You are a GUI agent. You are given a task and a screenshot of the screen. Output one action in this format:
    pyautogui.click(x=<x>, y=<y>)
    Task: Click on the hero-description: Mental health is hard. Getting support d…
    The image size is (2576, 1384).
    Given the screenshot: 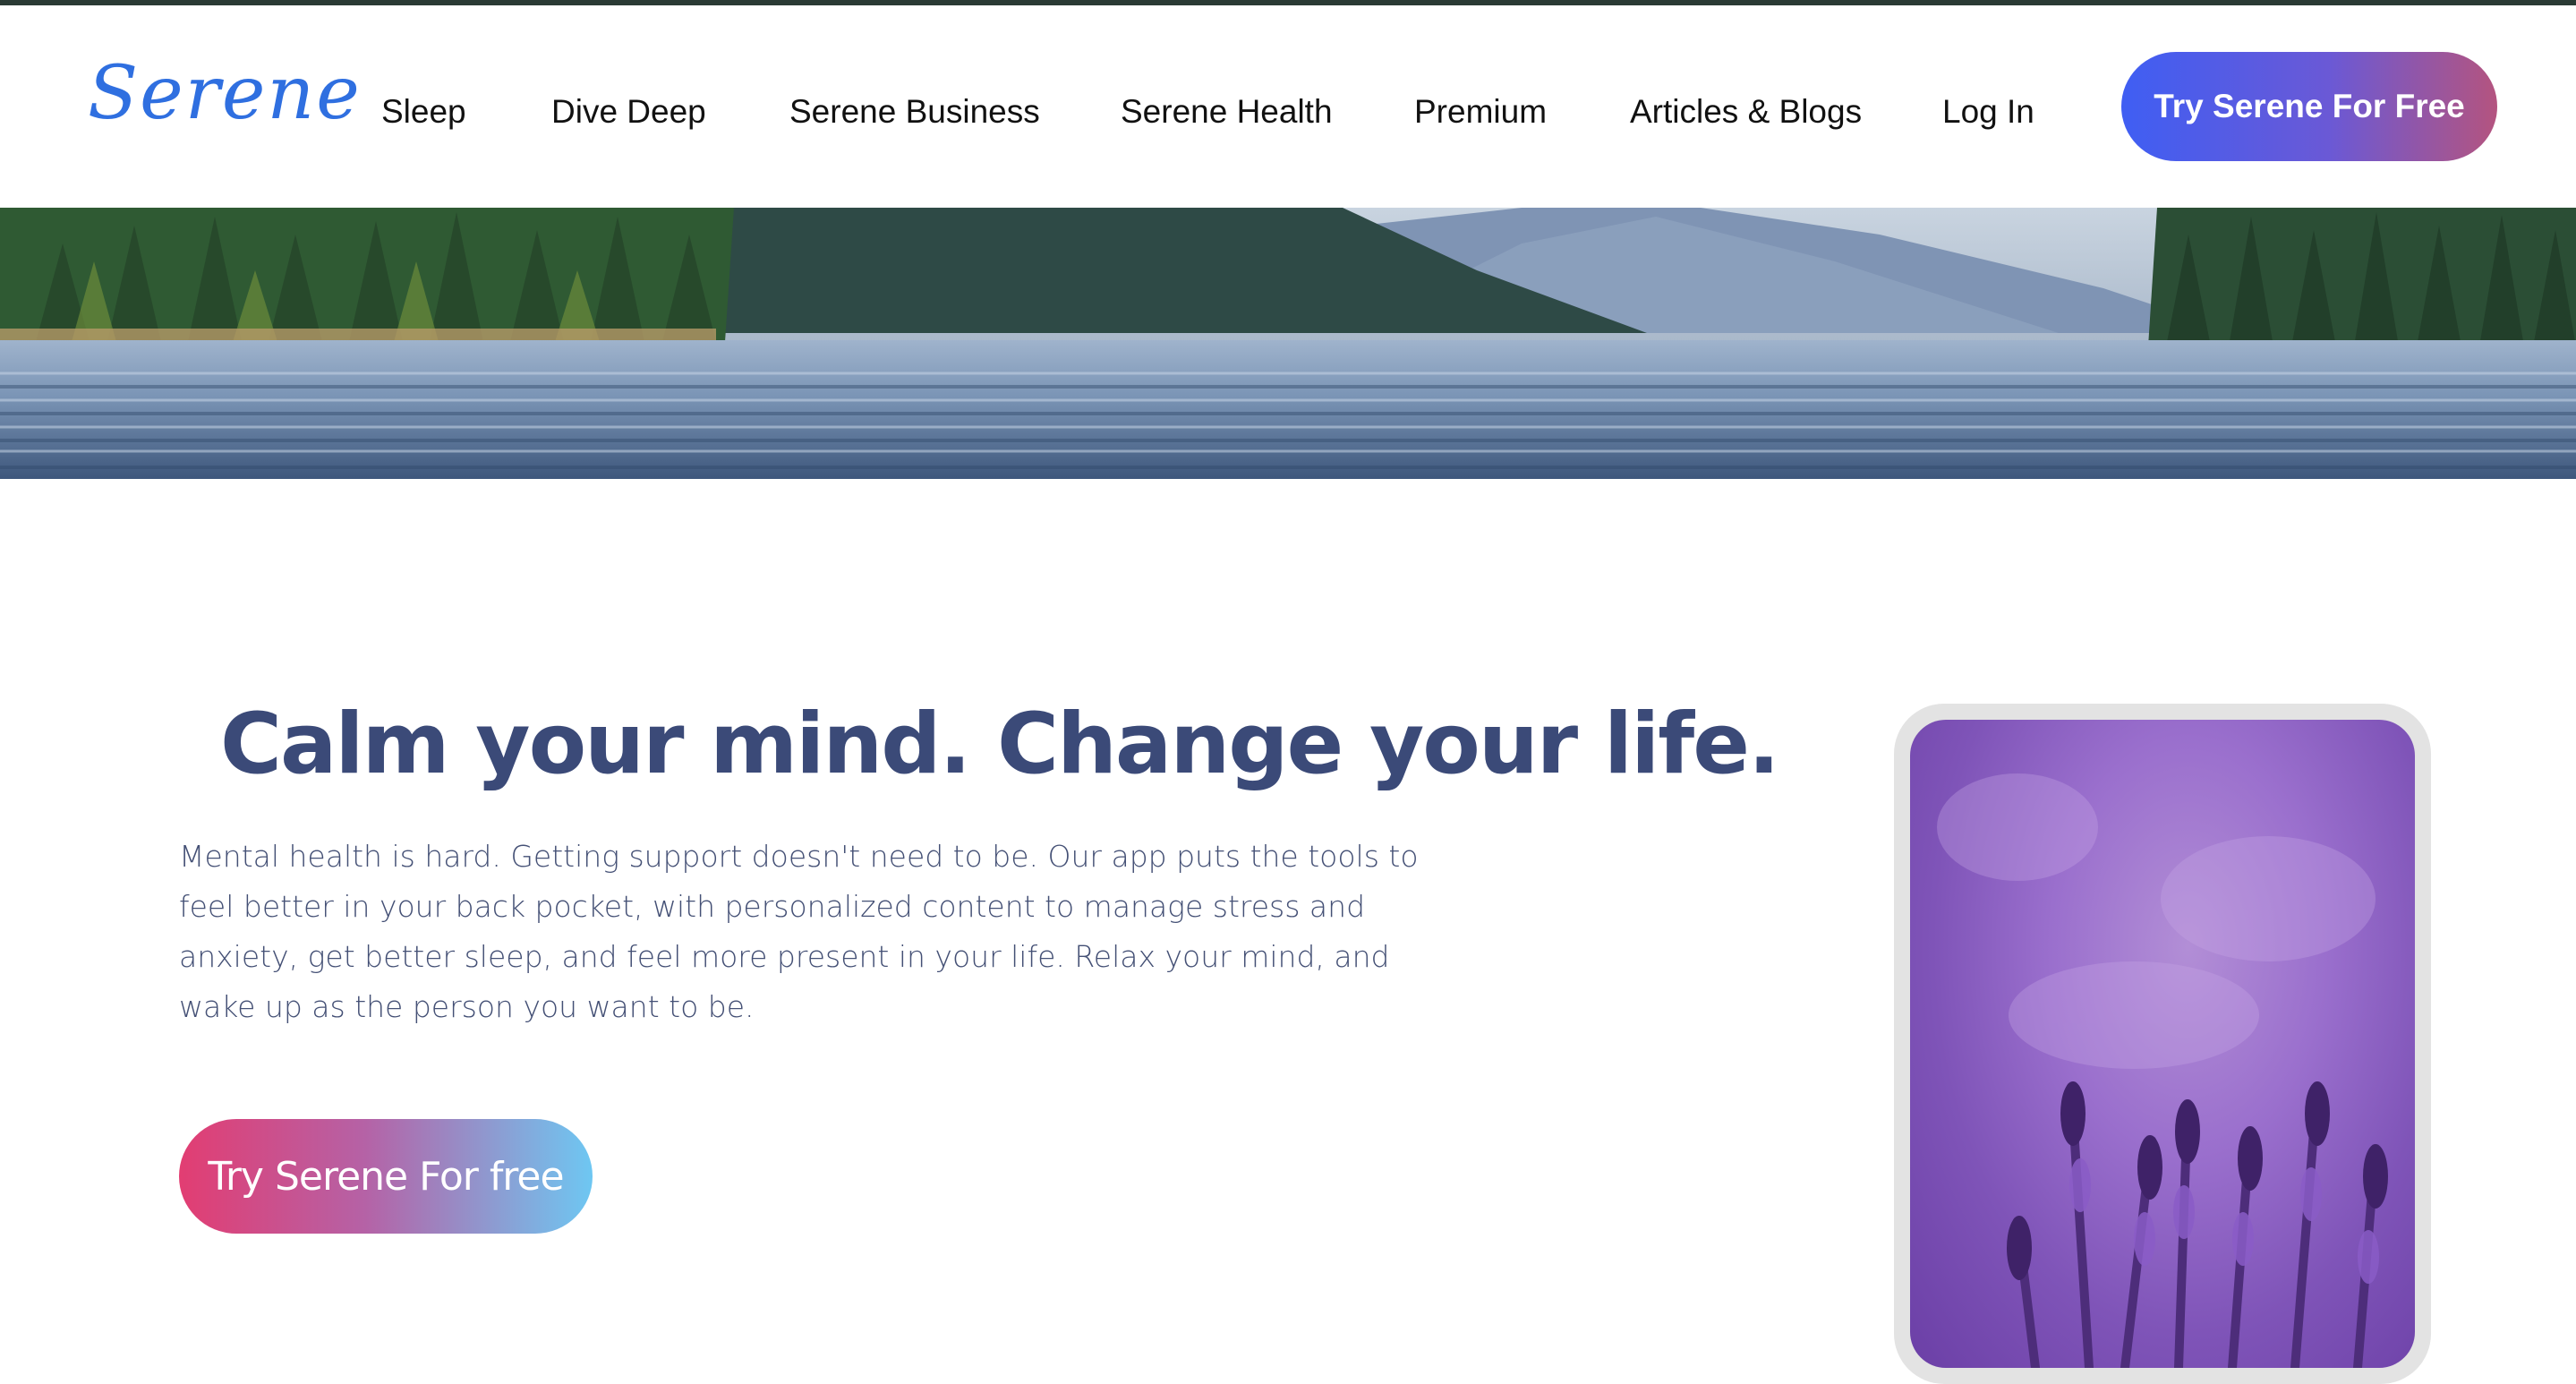 What is the action you would take?
    pyautogui.click(x=799, y=931)
    